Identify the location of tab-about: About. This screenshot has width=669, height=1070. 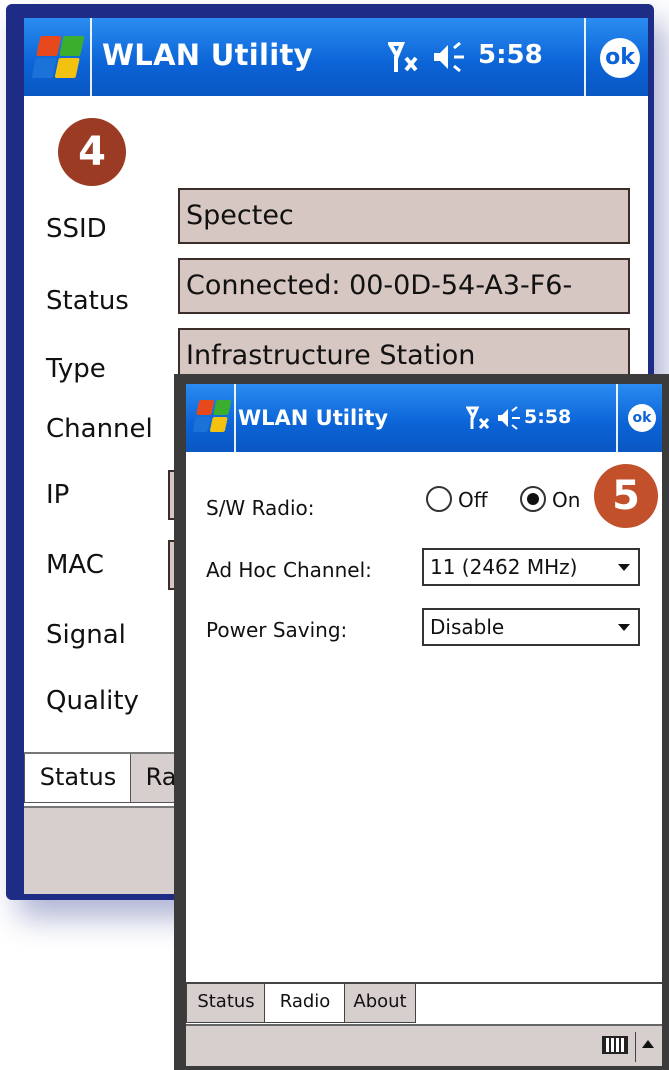
(380, 1003).